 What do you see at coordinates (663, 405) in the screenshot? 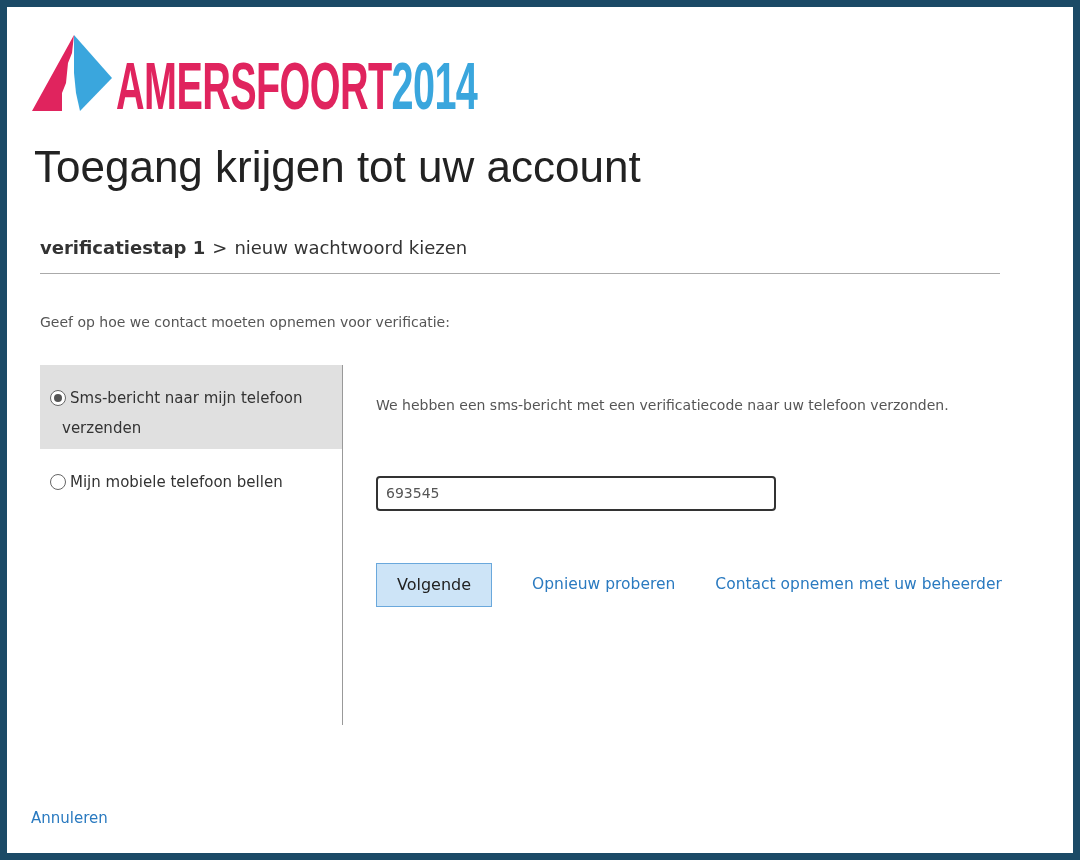
I see `message-text: We hebben een sms-bericht met een verificatiecode naar uw telefoon verzonden.` at bounding box center [663, 405].